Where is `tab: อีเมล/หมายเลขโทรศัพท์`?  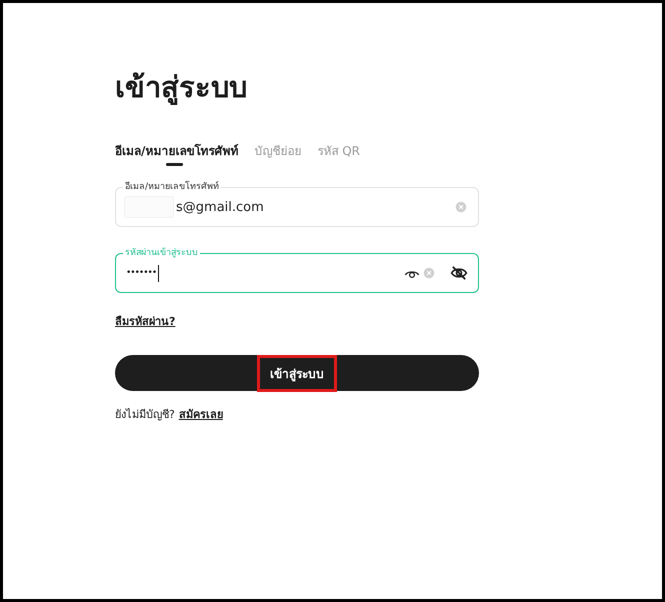
tab: อีเมล/หมายเลขโทรศัพท์ is located at coordinates (176, 151).